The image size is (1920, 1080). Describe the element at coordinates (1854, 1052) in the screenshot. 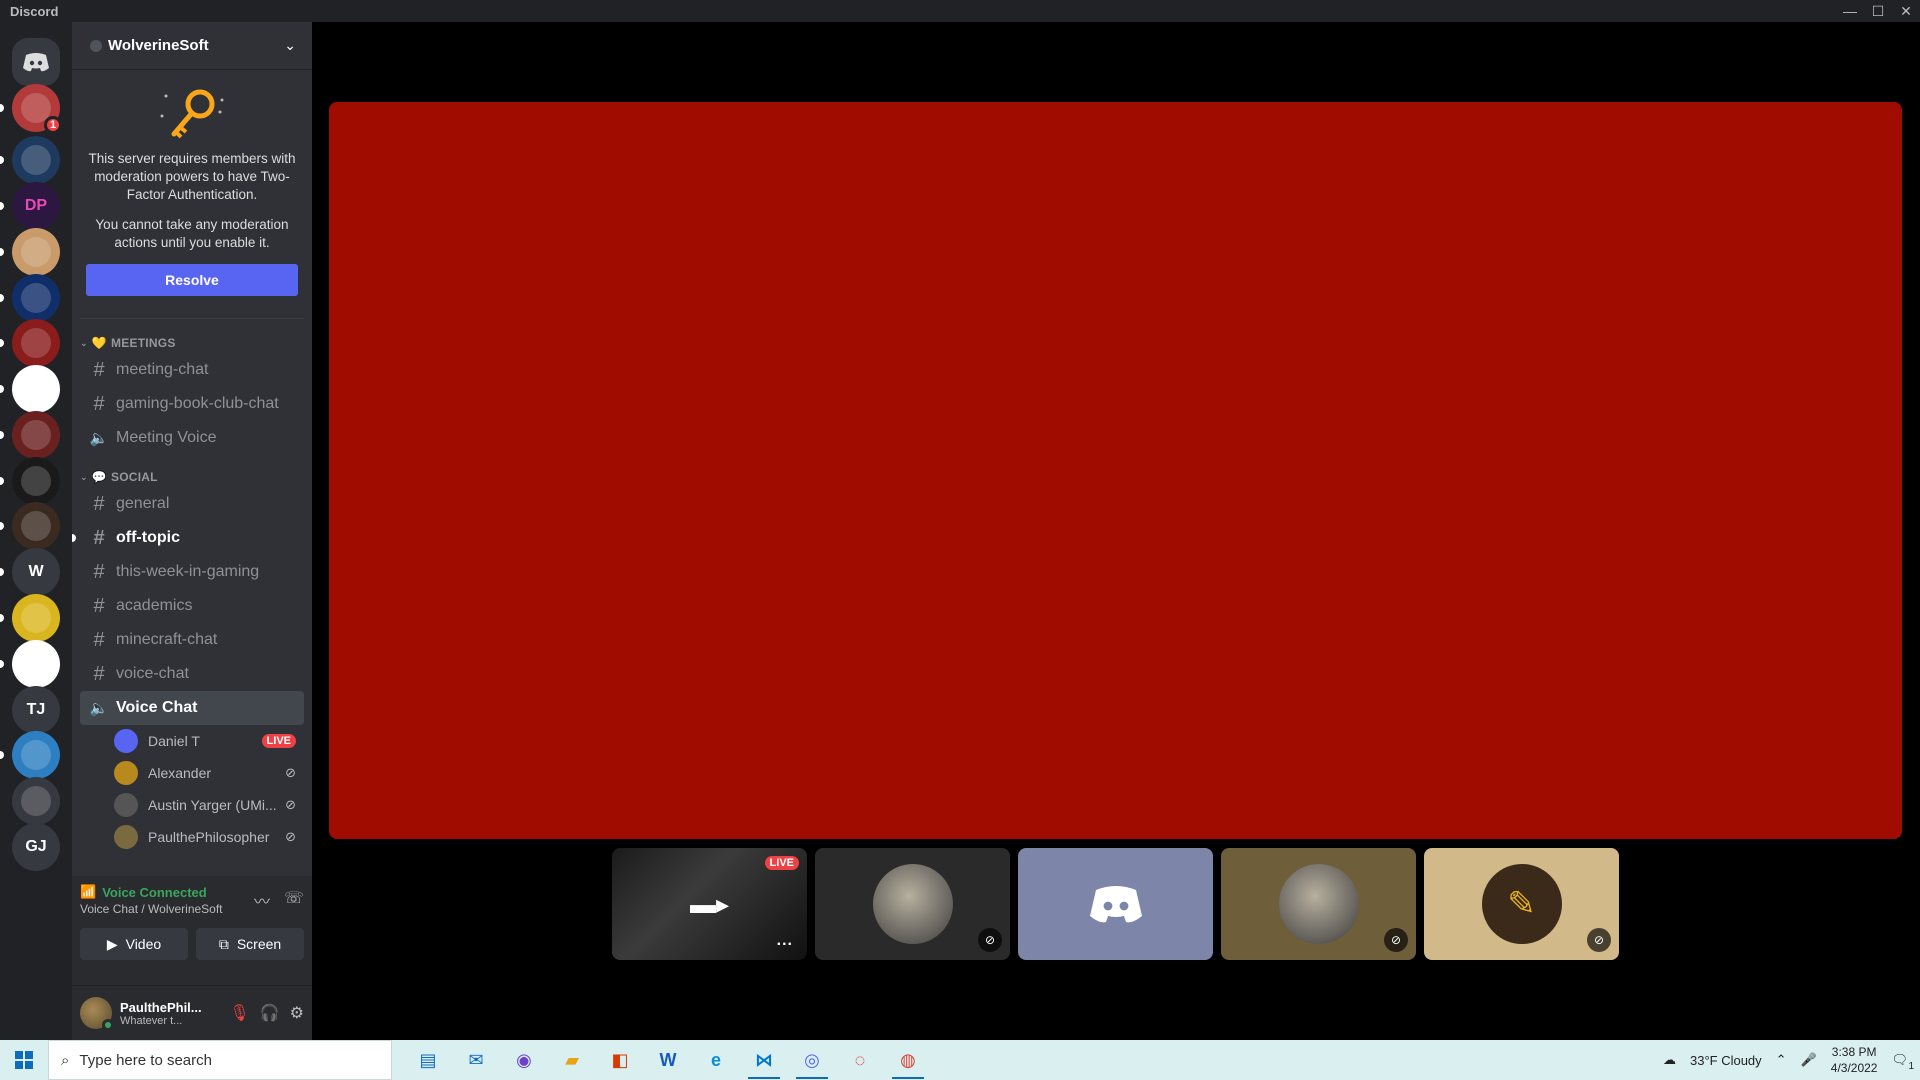

I see `clock-time: 3:38 PM` at that location.